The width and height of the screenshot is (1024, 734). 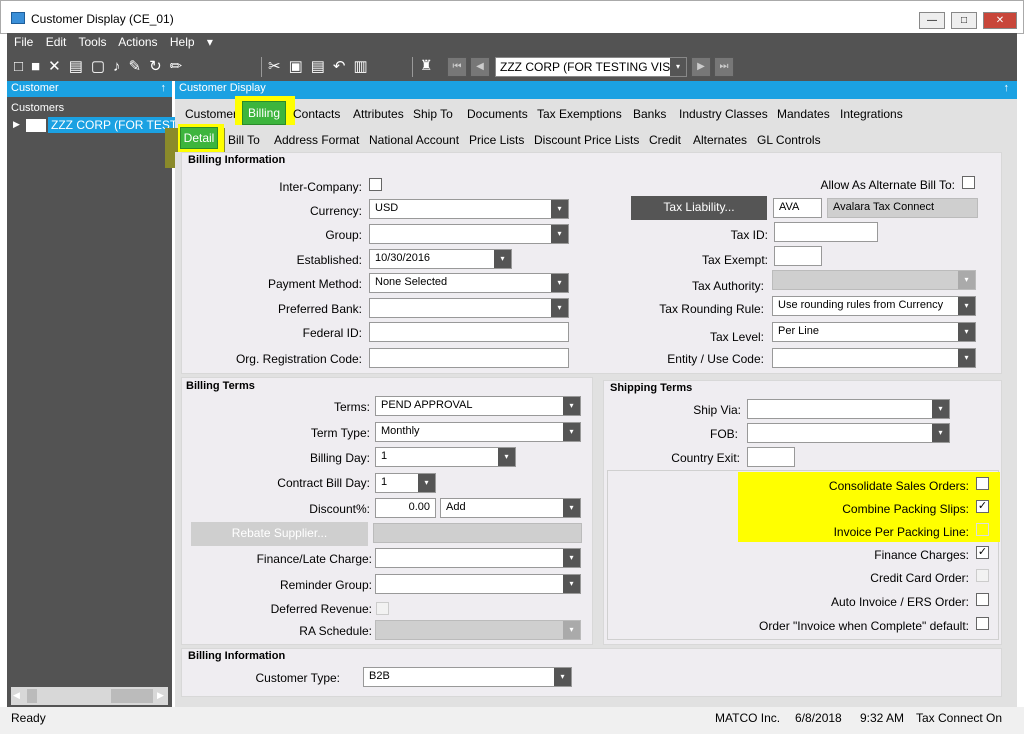 I want to click on subtab-gl-controls: GL Controls, so click(x=789, y=140).